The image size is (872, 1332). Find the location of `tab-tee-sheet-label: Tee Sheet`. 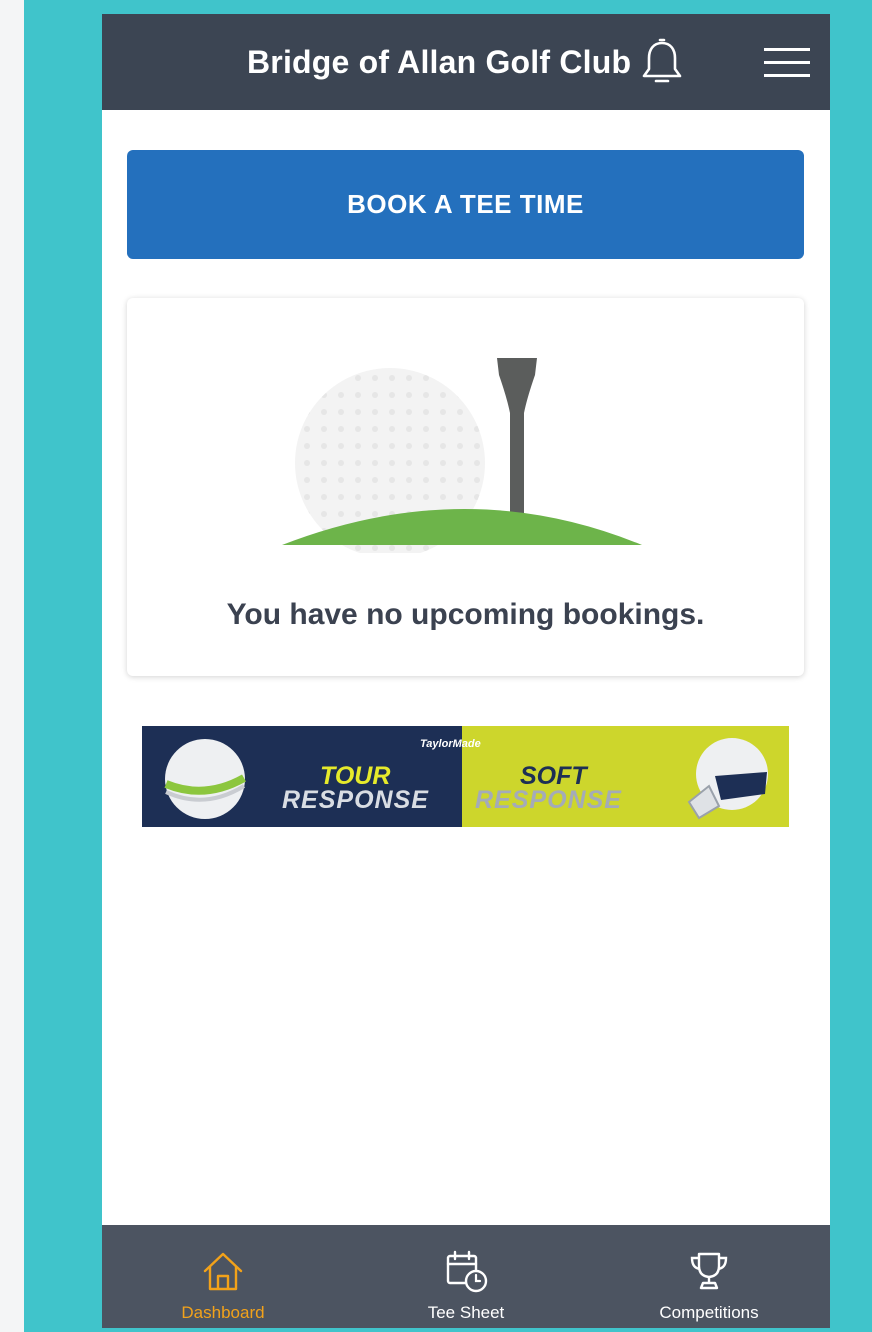

tab-tee-sheet-label: Tee Sheet is located at coordinates (466, 1312).